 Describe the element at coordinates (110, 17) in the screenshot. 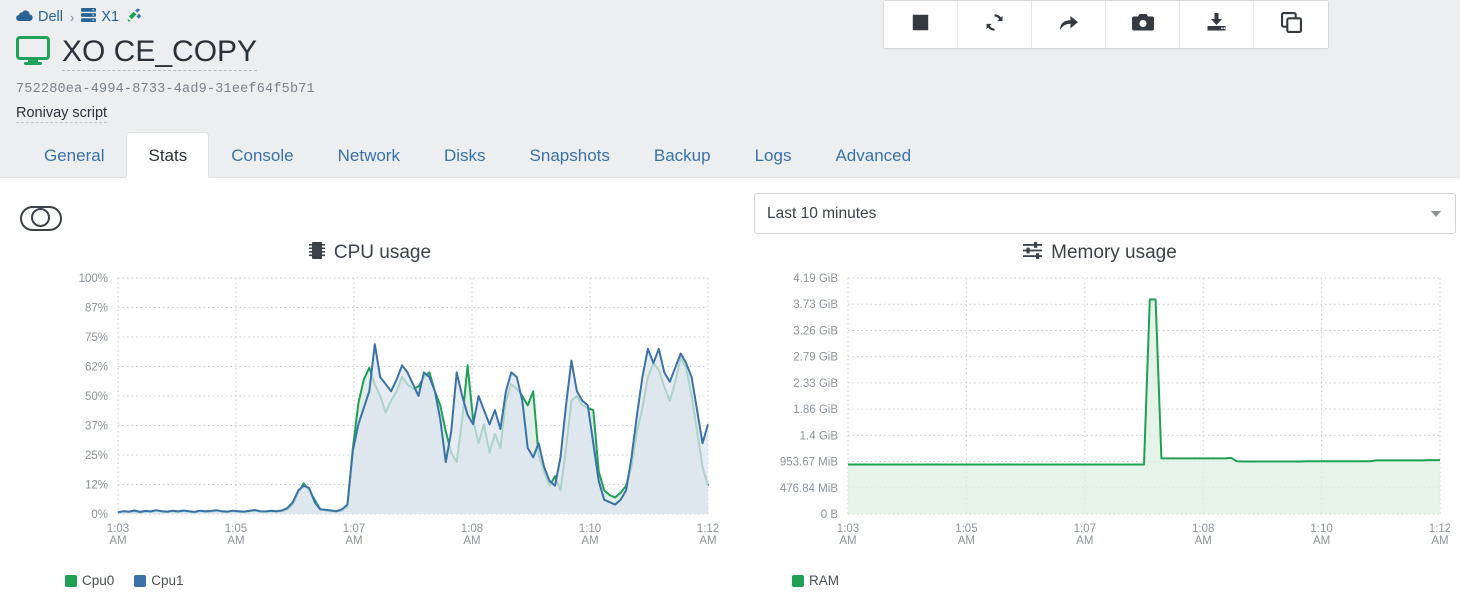

I see `breadcrumb-host-label: X1` at that location.